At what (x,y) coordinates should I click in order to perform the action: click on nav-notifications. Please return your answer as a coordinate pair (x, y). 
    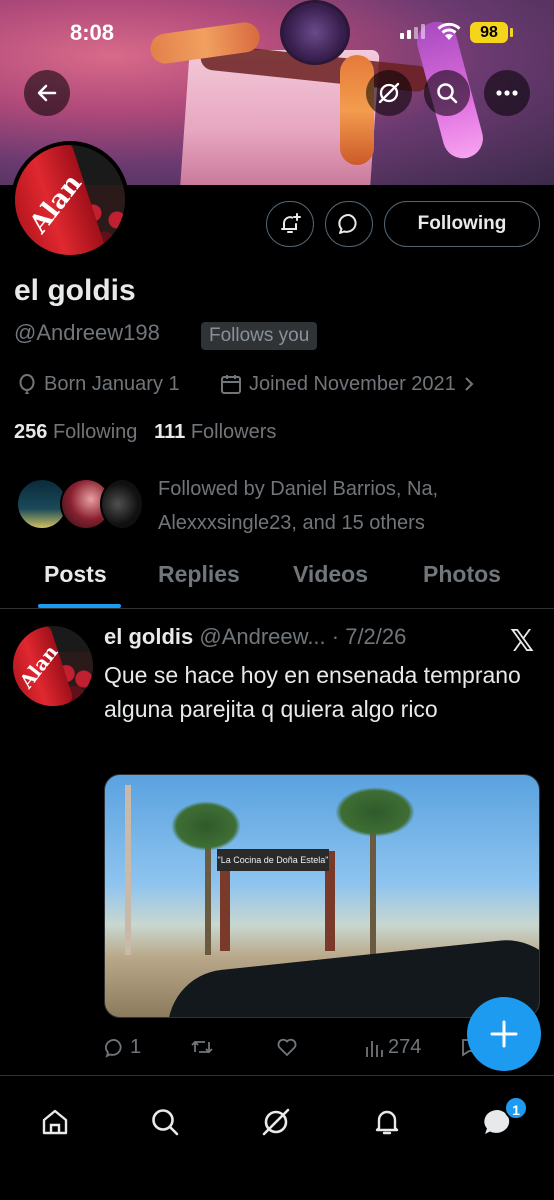
    Looking at the image, I should click on (387, 1122).